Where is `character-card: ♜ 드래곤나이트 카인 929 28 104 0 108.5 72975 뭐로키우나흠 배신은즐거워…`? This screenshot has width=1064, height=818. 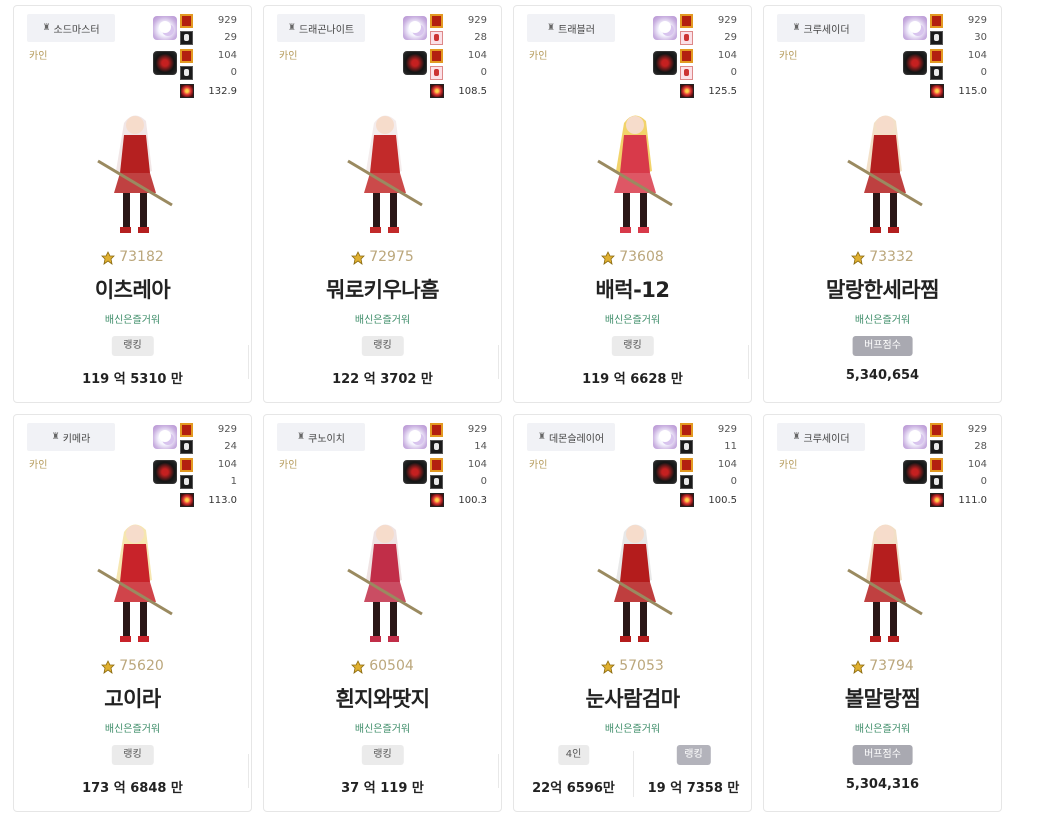
character-card: ♜ 드래곤나이트 카인 929 28 104 0 108.5 72975 뭐로키우나흠 배신은즐거워… is located at coordinates (382, 204).